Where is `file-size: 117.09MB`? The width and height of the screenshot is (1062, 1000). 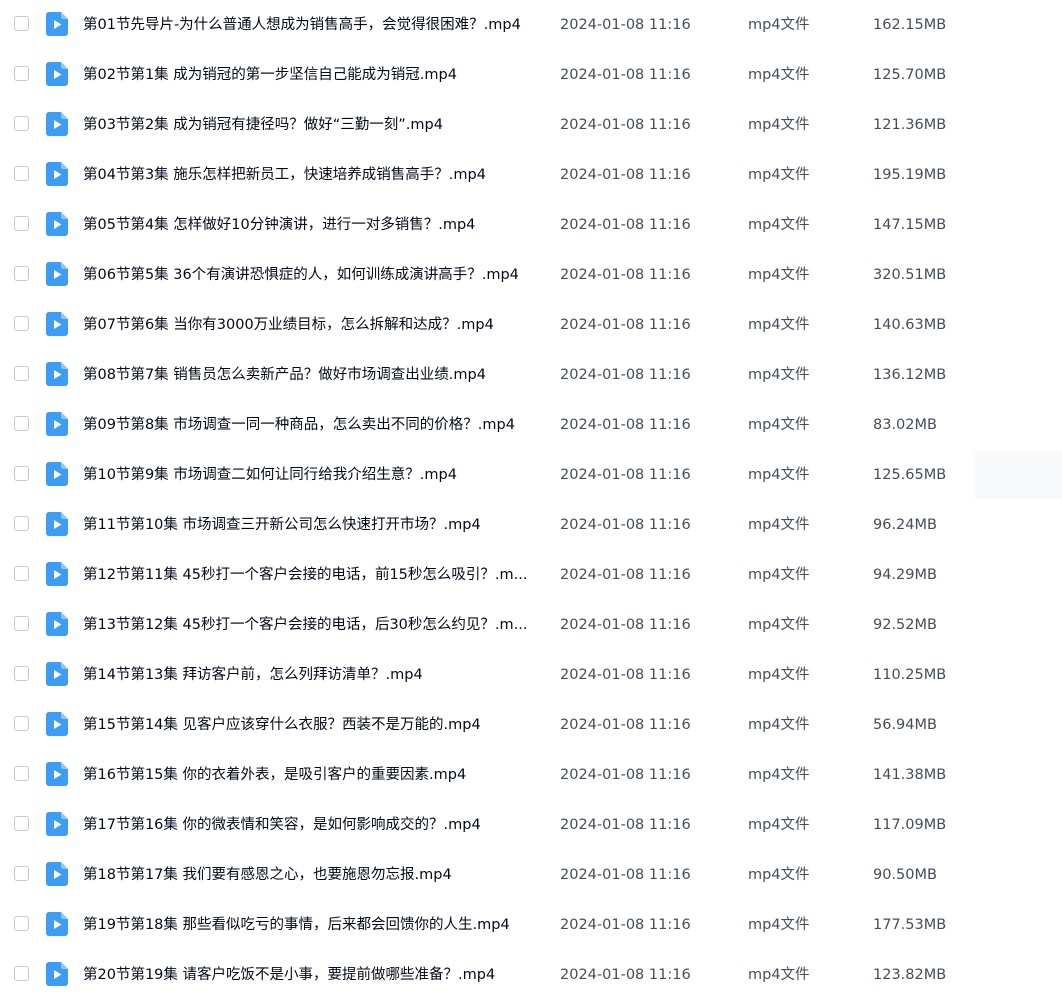
file-size: 117.09MB is located at coordinates (910, 825).